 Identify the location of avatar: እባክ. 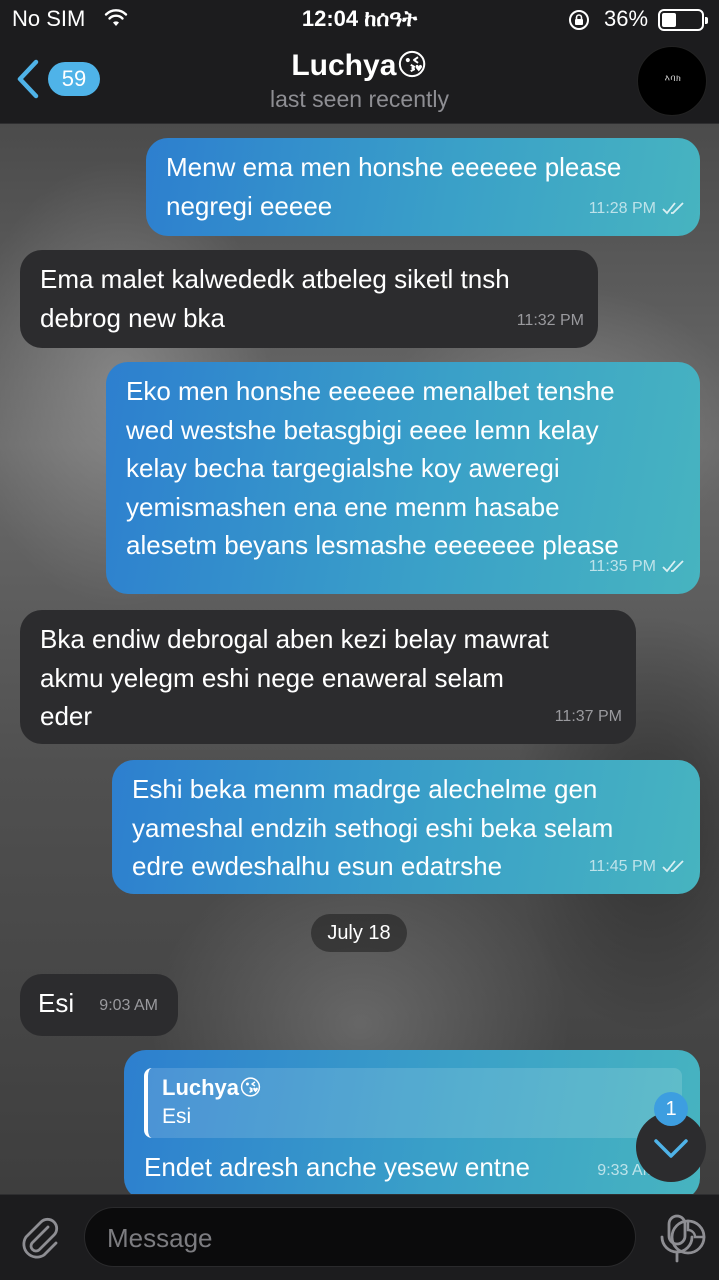
(672, 81).